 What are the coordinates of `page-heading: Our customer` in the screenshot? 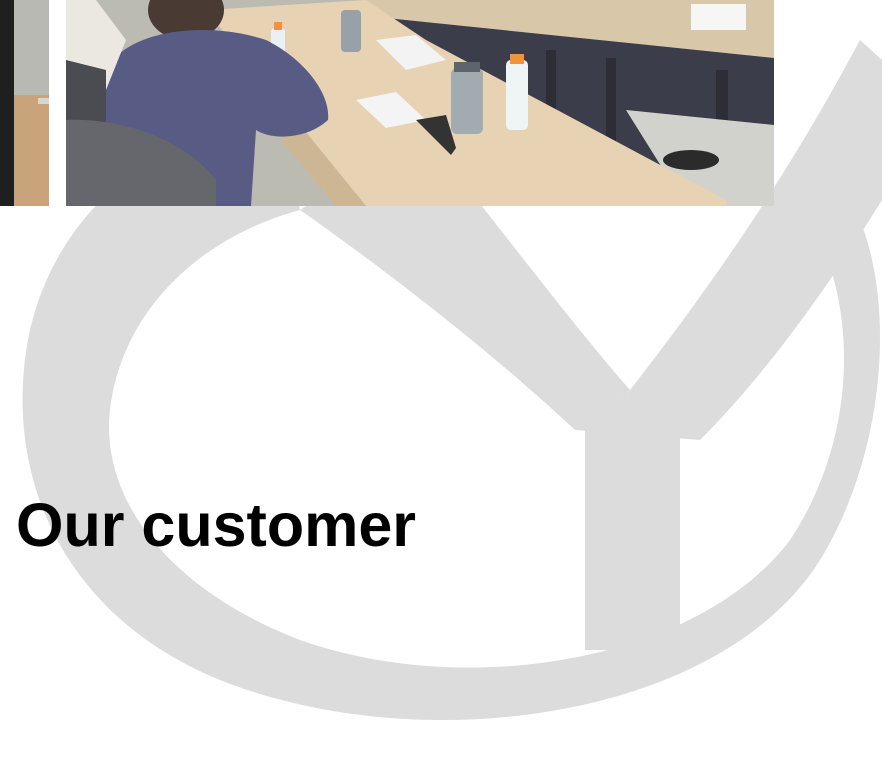 It's located at (216, 525).